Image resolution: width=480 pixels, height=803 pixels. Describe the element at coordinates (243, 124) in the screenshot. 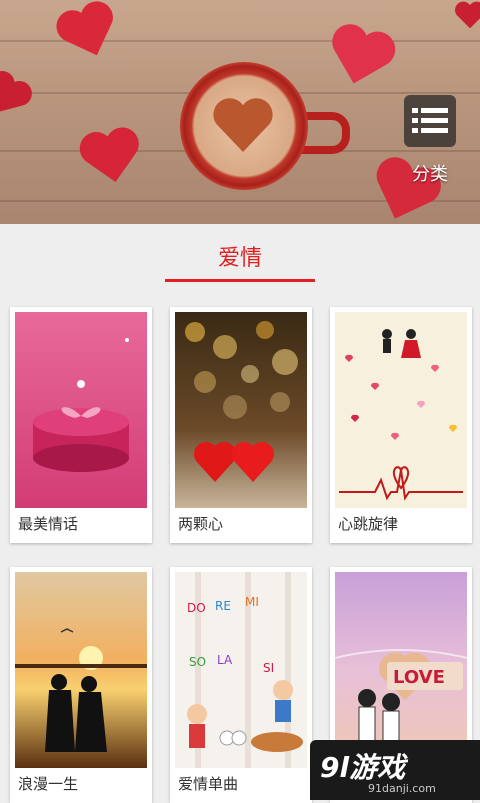

I see `latte-heart` at that location.